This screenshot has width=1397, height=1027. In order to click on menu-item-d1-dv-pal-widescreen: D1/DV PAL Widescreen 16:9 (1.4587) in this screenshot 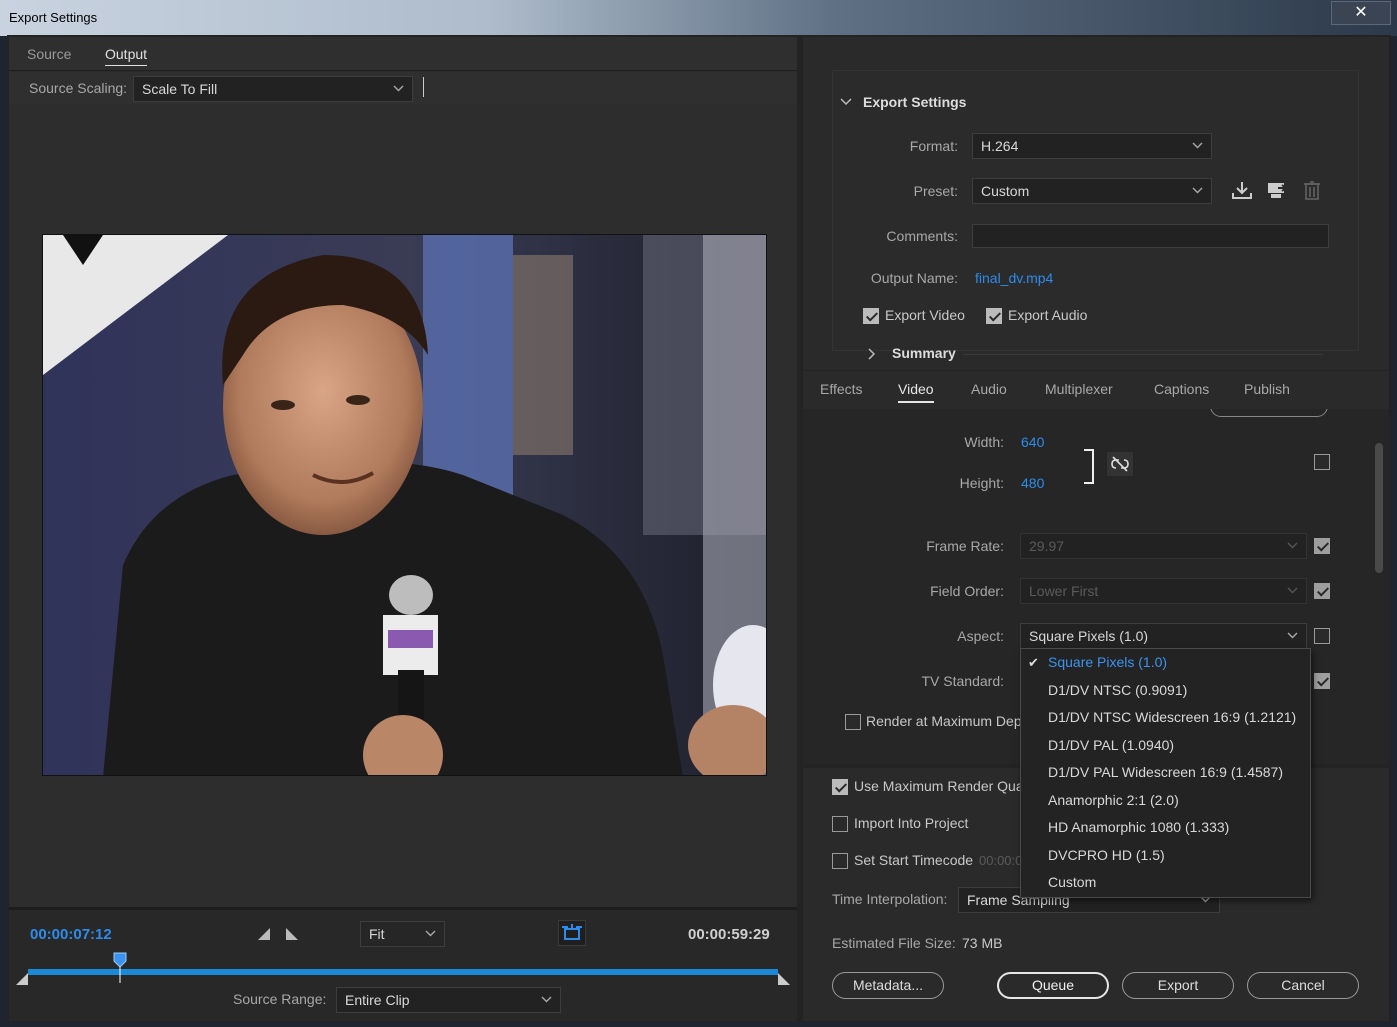, I will do `click(1165, 772)`.